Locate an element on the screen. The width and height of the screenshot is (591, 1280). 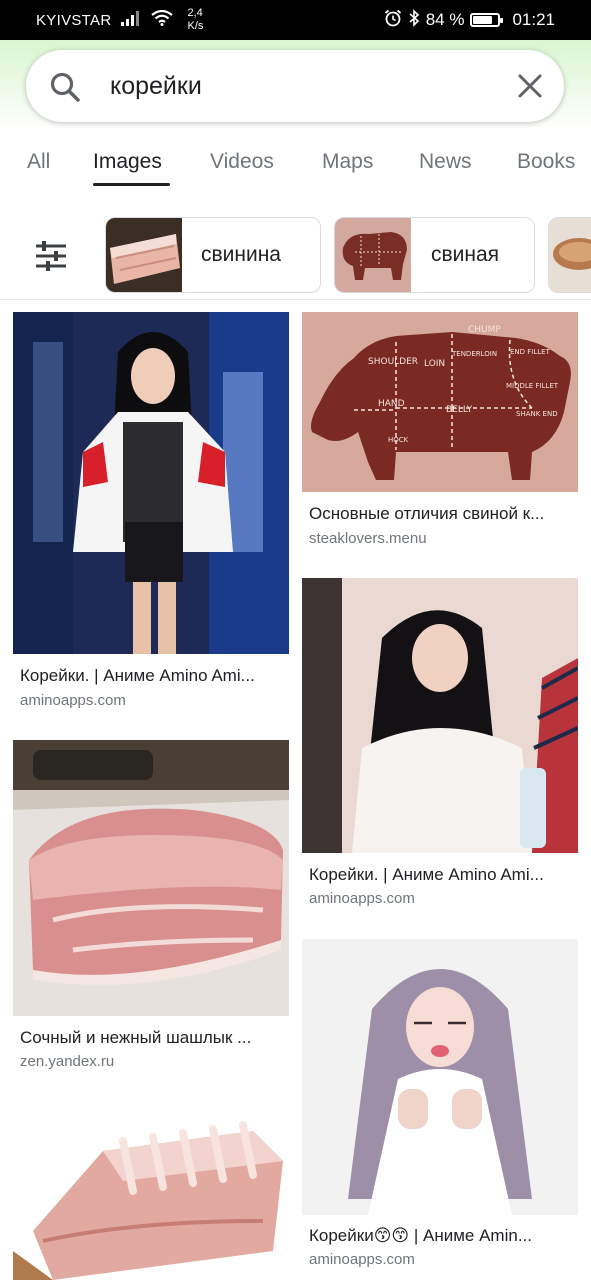
filter-chips: свинина свиная is located at coordinates (295, 250).